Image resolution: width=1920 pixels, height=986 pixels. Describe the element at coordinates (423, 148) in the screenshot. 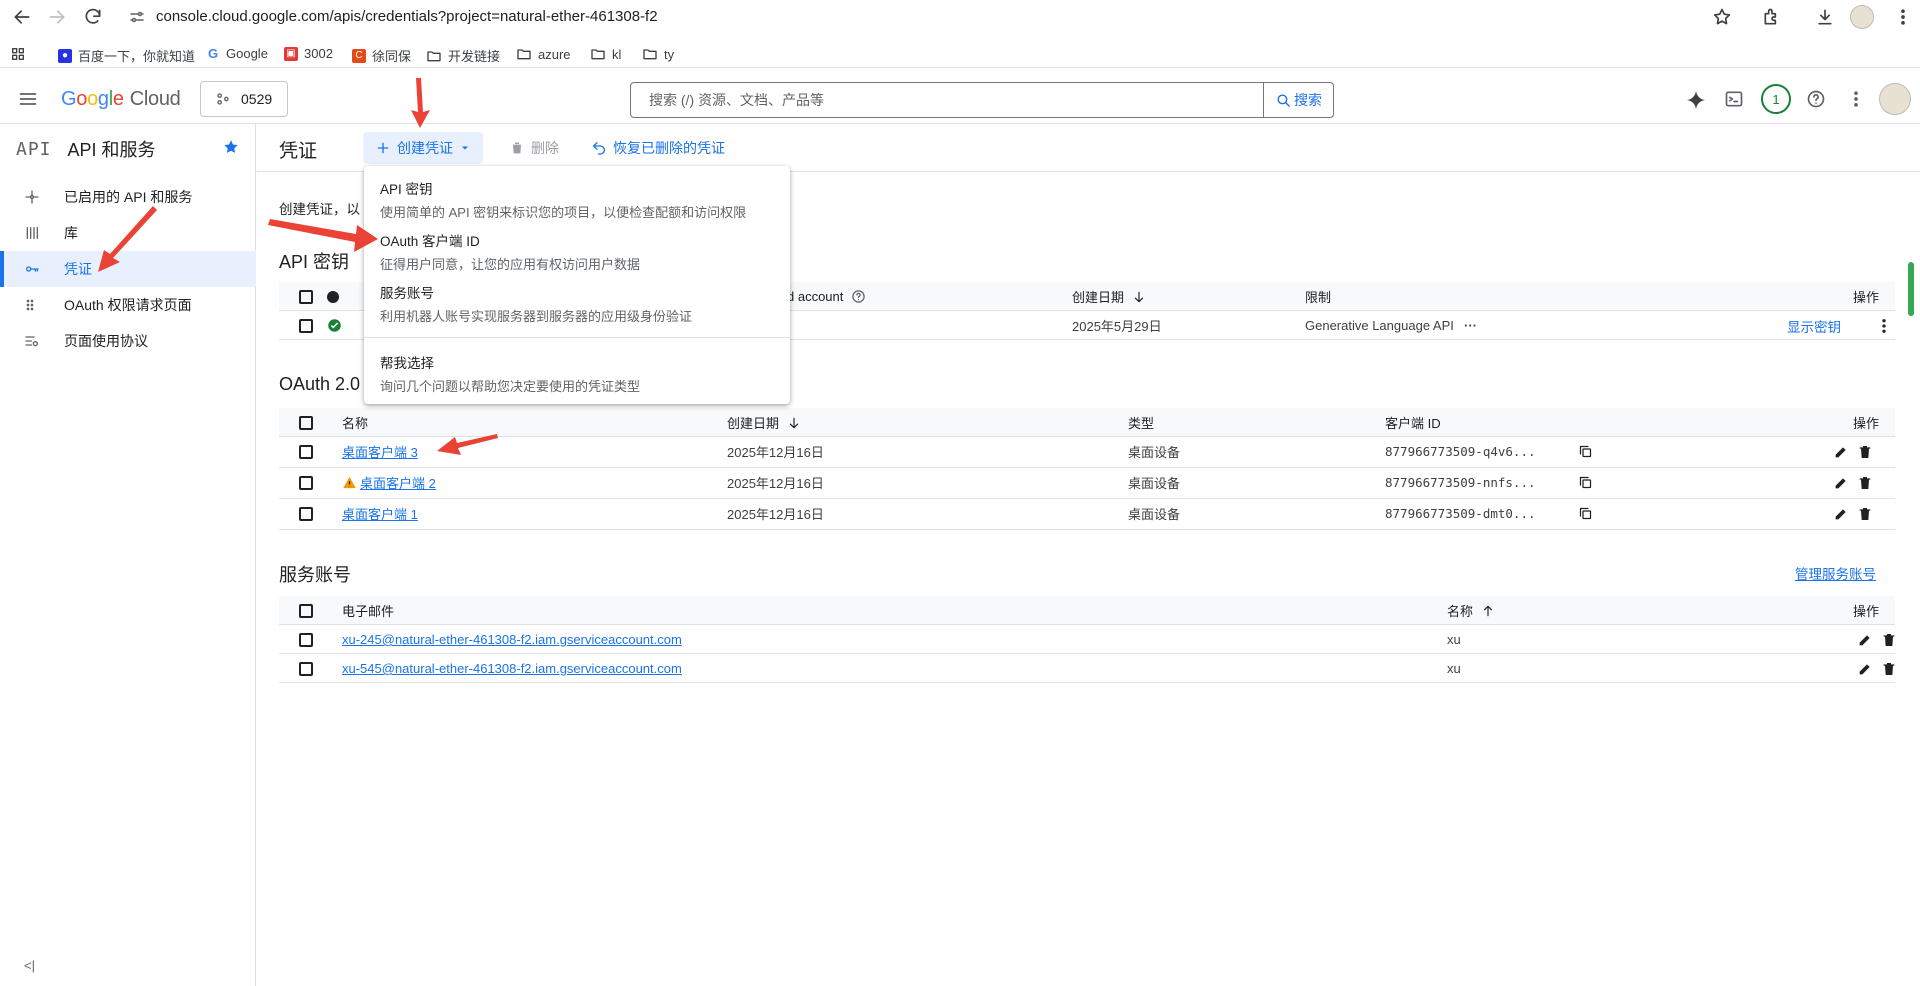

I see `create-credentials-button: 创建凭证` at that location.